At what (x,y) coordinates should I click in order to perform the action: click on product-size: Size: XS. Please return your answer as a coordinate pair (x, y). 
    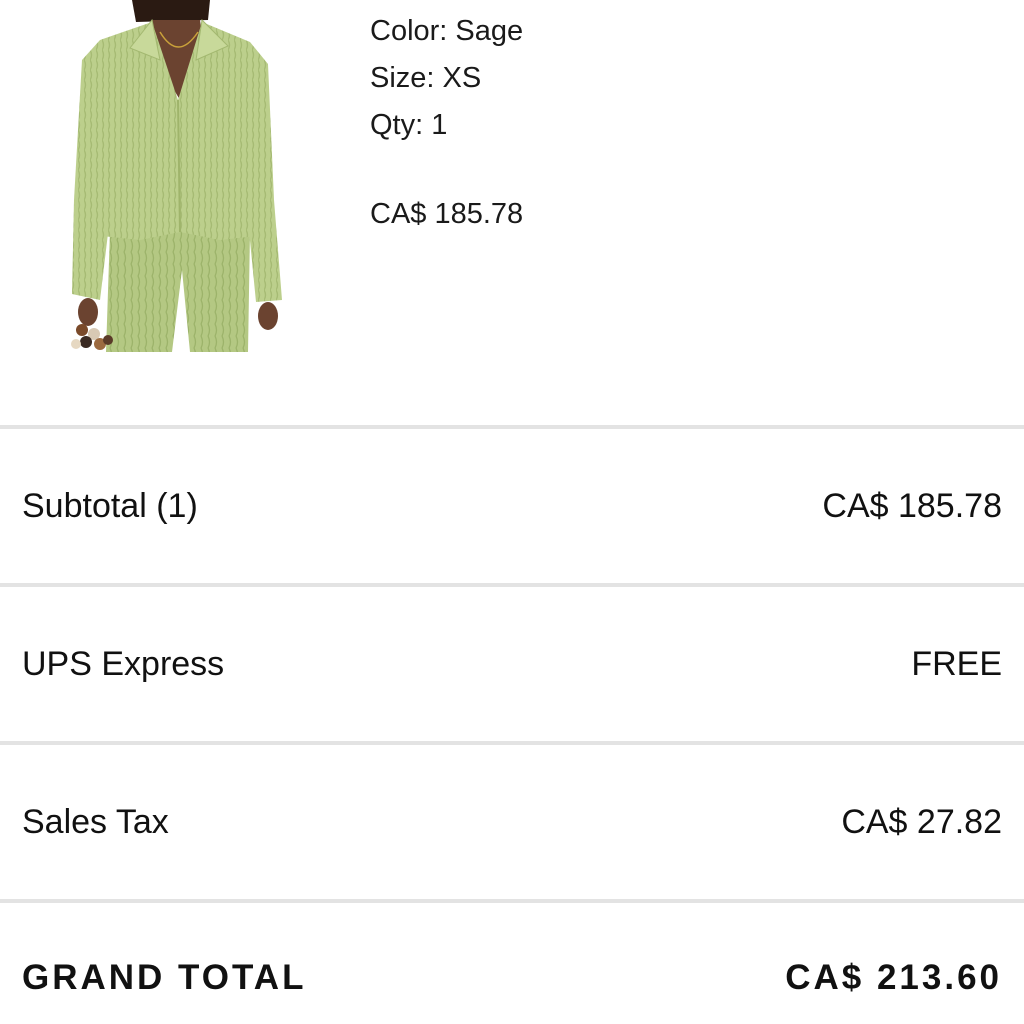
    Looking at the image, I should click on (426, 78).